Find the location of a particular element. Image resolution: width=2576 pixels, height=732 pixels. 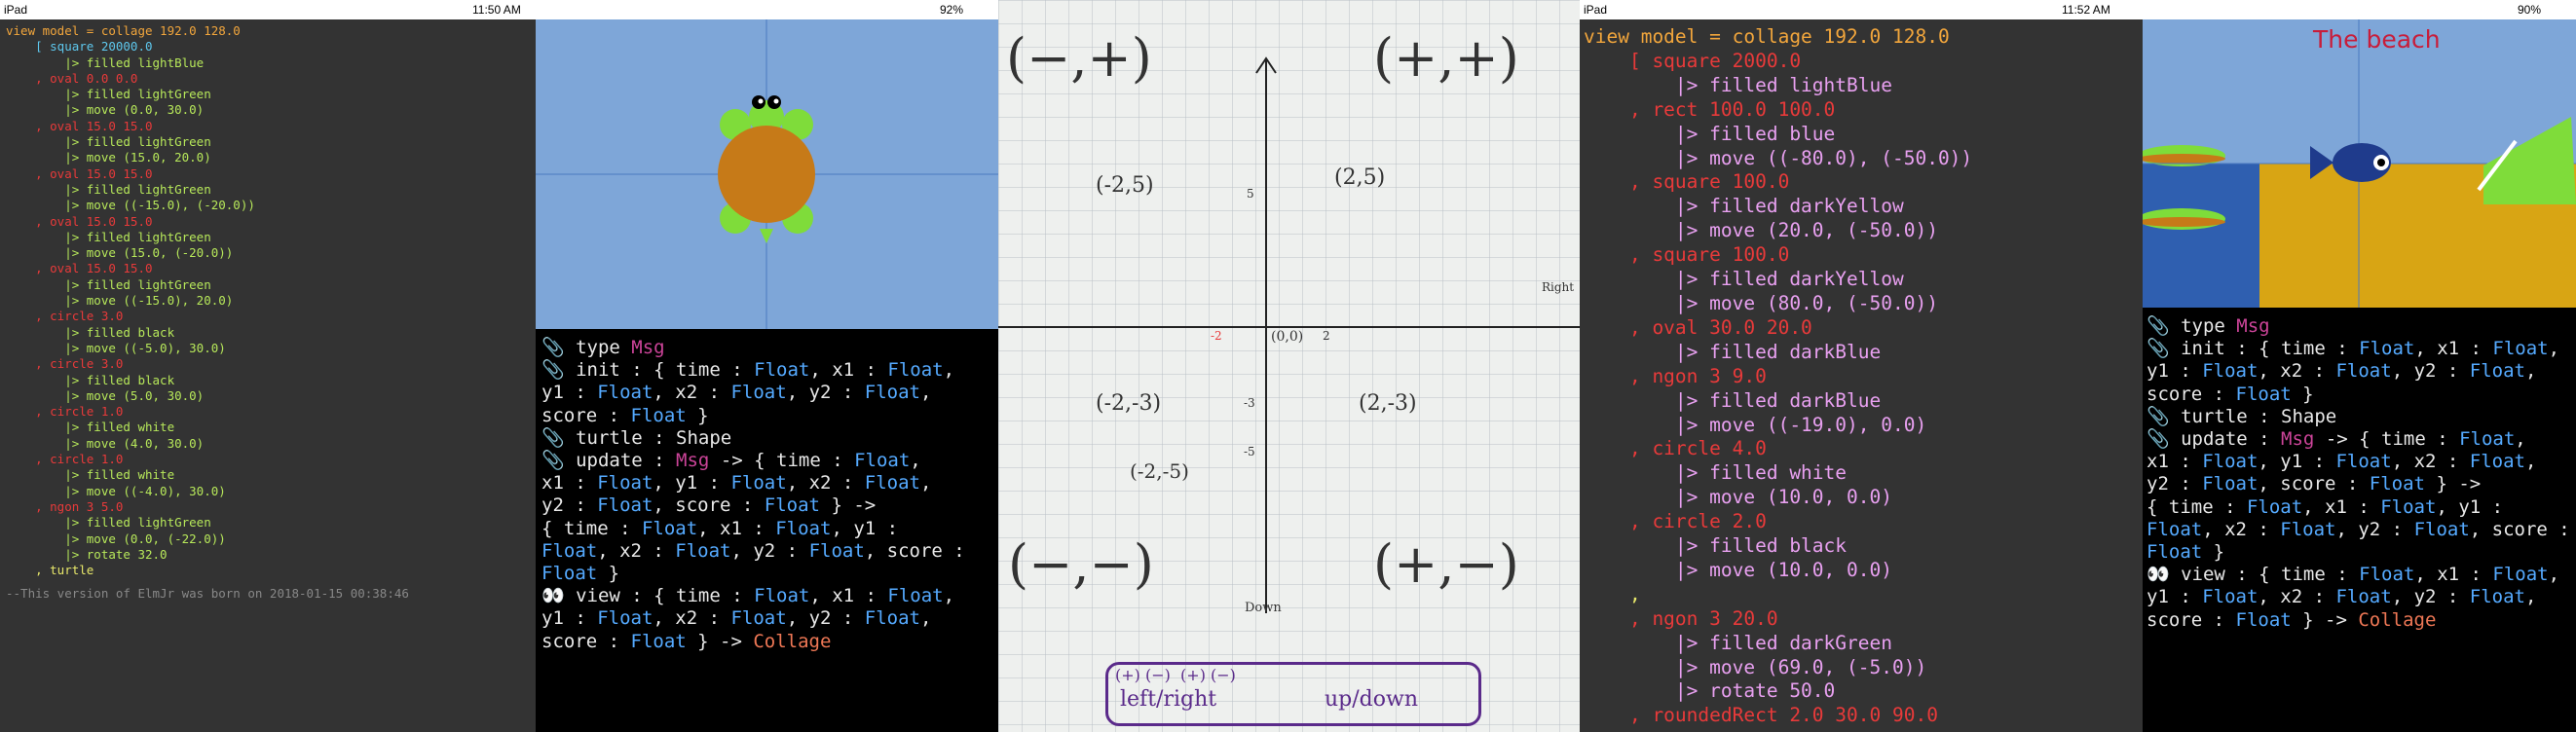

type-line: y2 : Float, score : Float } -> is located at coordinates (2314, 484).